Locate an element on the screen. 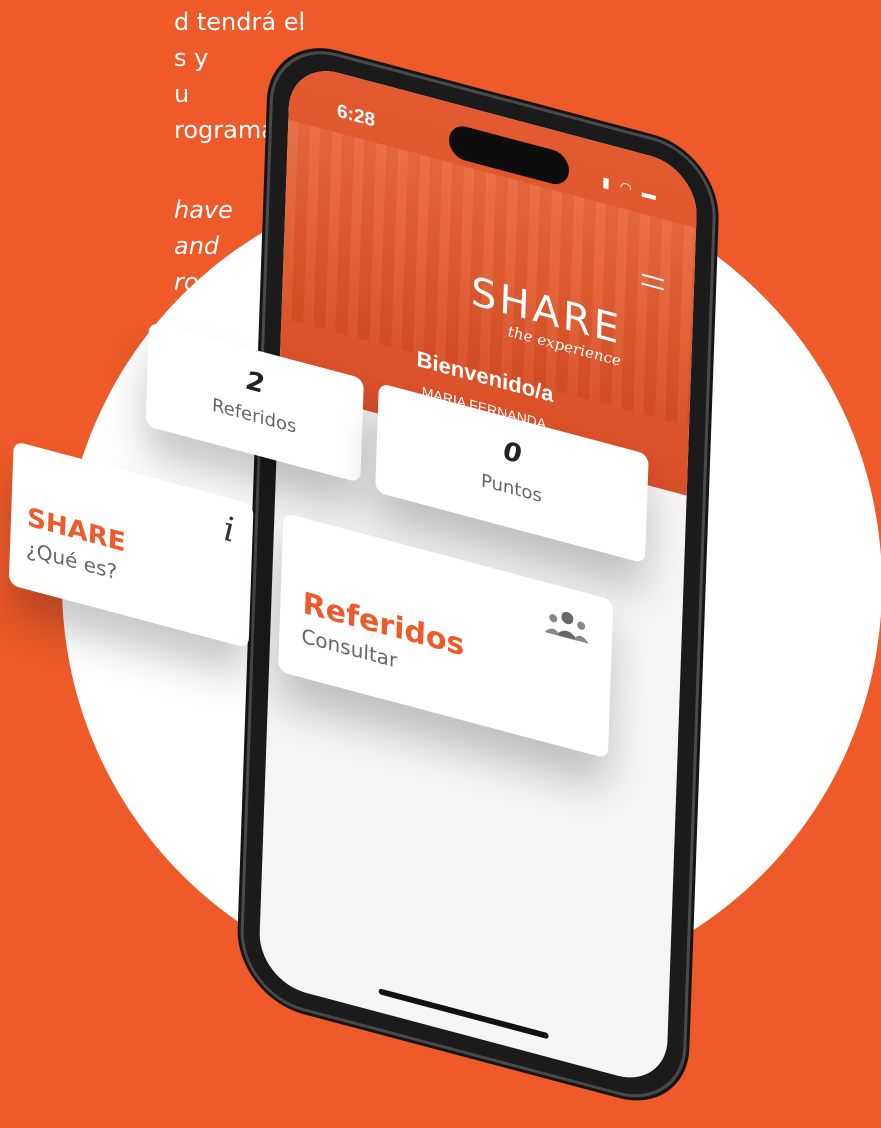 This screenshot has height=1128, width=881. intro-line: and is located at coordinates (197, 246).